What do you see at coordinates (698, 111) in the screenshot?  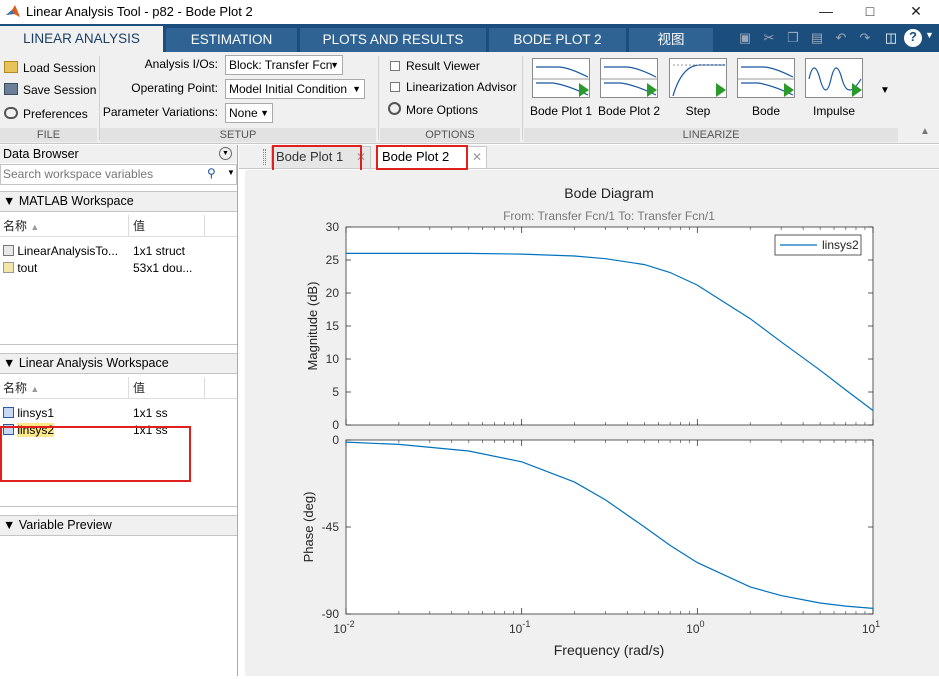 I see `step-label: Step` at bounding box center [698, 111].